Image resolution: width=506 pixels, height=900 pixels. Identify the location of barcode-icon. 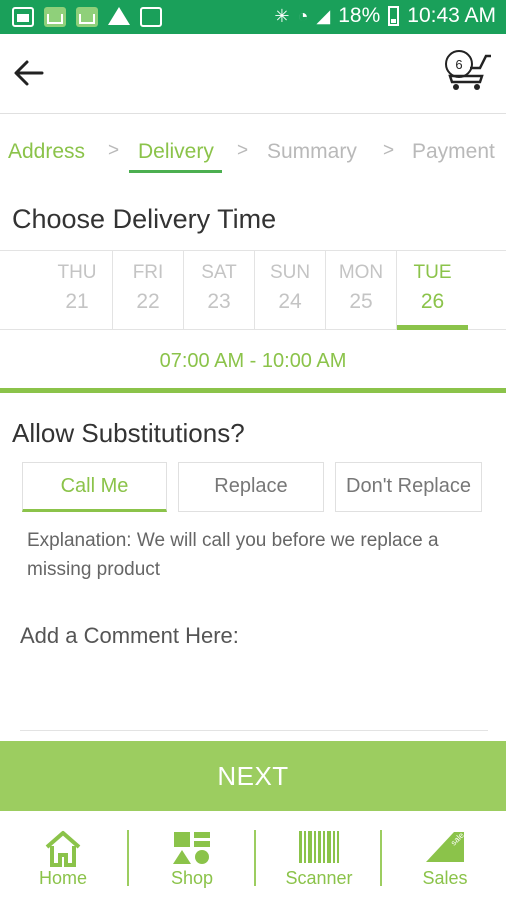
(319, 847).